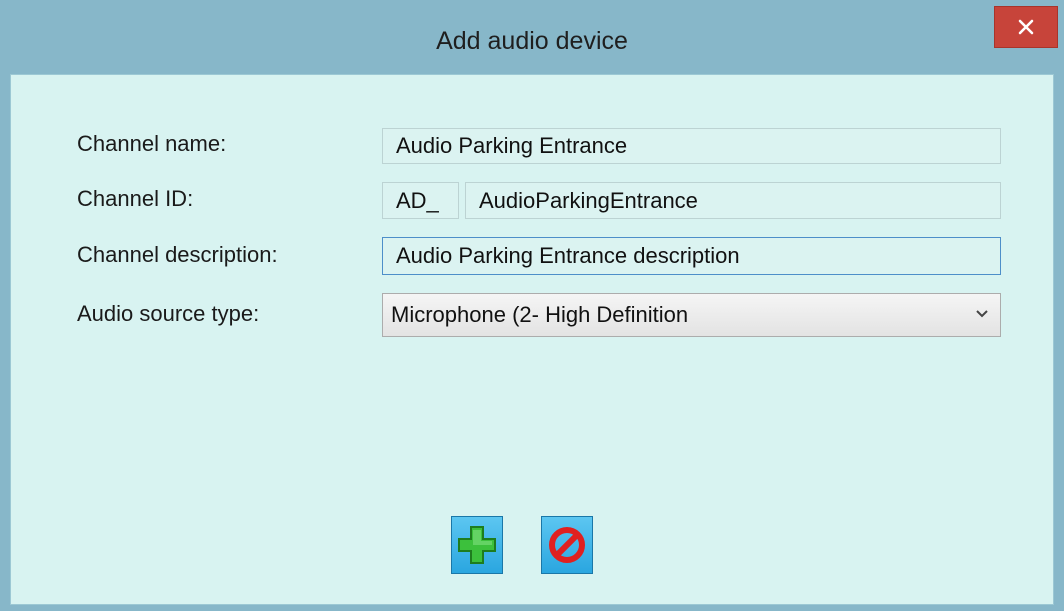  I want to click on chevron-down-icon, so click(982, 314).